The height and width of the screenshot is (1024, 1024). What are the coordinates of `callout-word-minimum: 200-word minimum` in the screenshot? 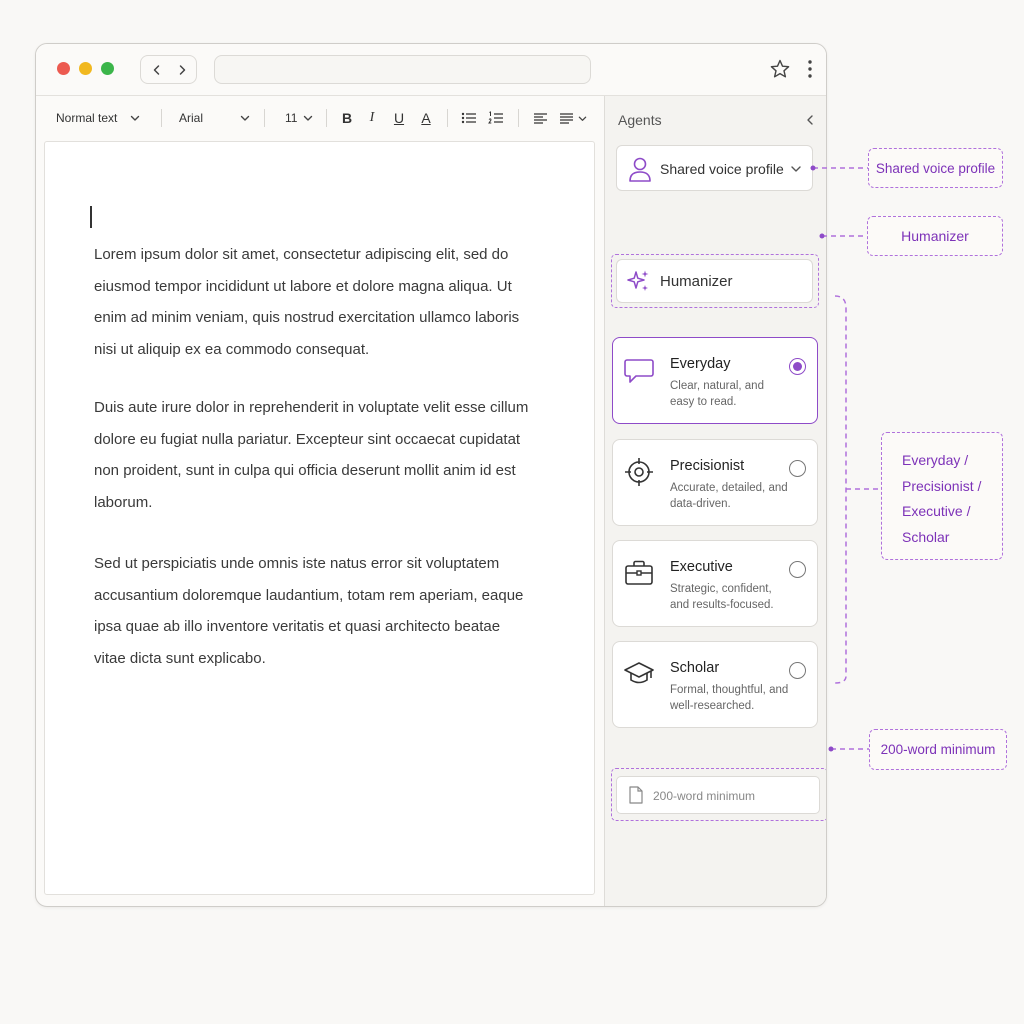 It's located at (938, 749).